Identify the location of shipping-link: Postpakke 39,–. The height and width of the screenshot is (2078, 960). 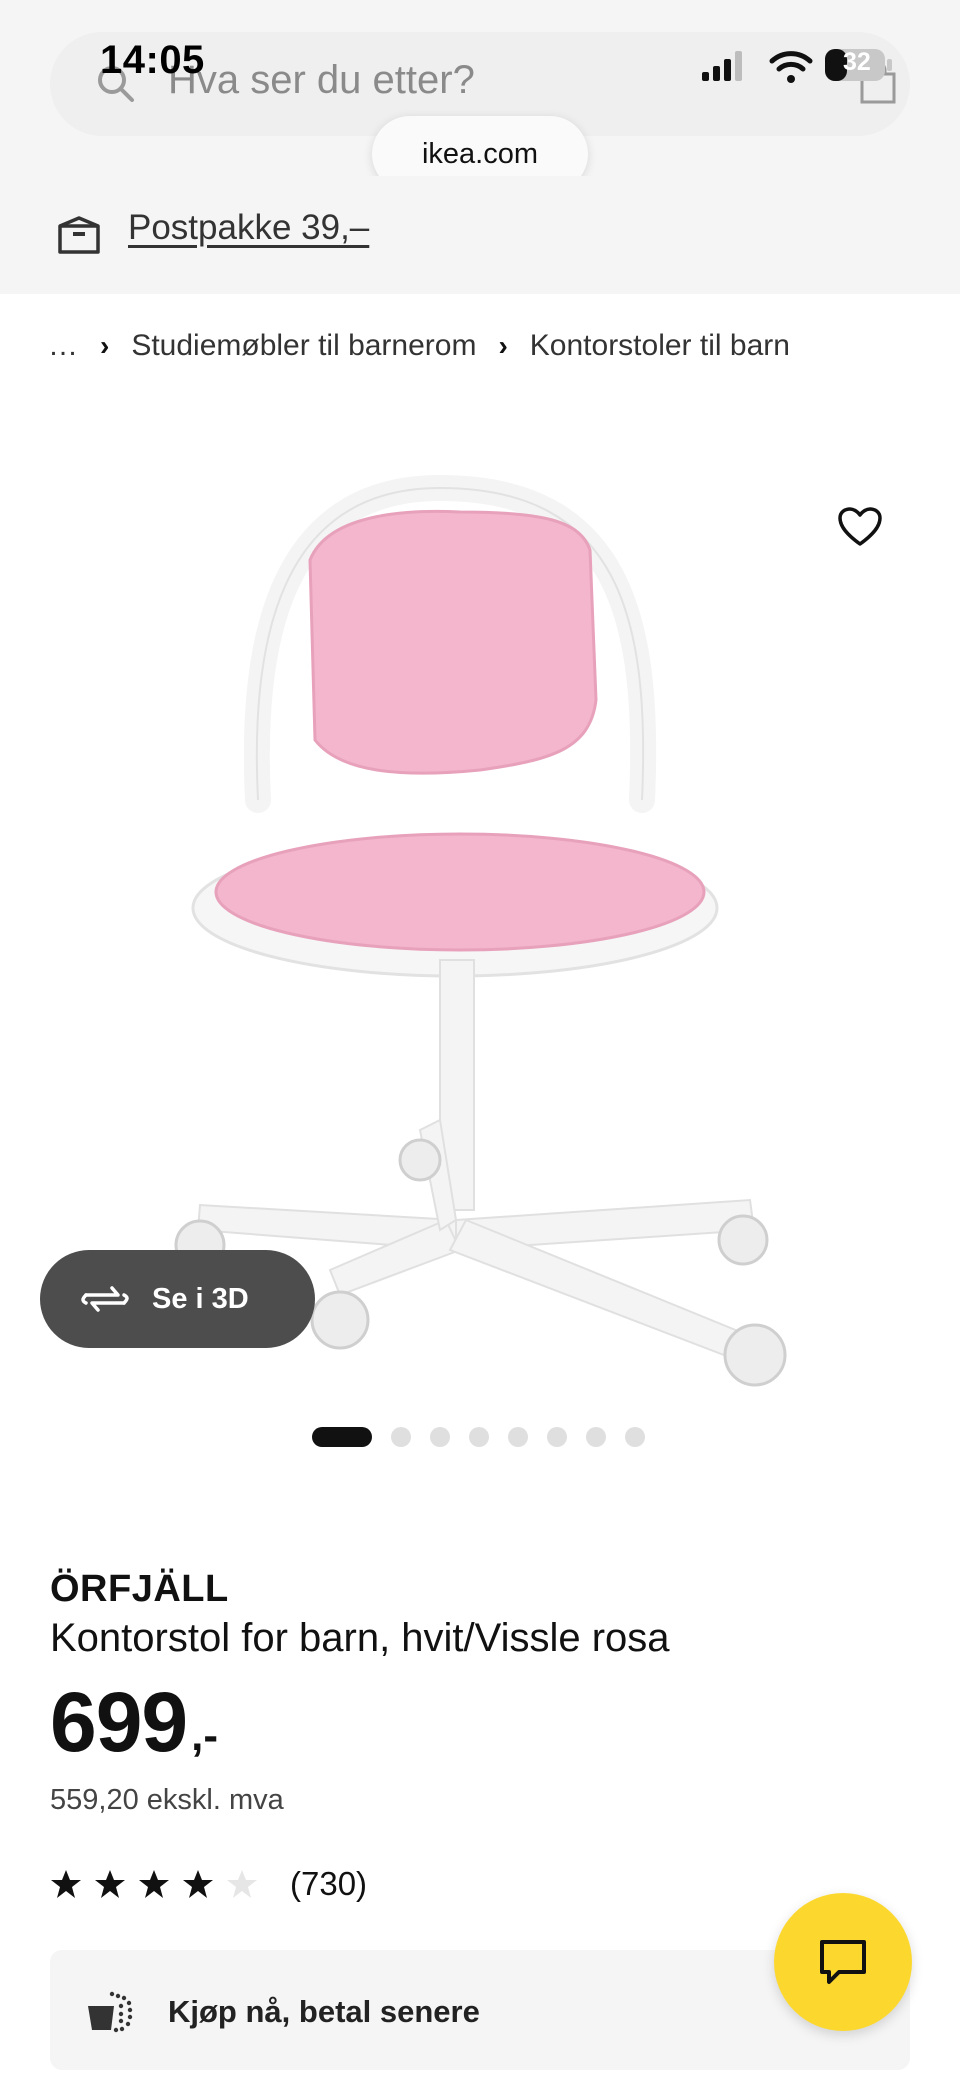
(248, 228).